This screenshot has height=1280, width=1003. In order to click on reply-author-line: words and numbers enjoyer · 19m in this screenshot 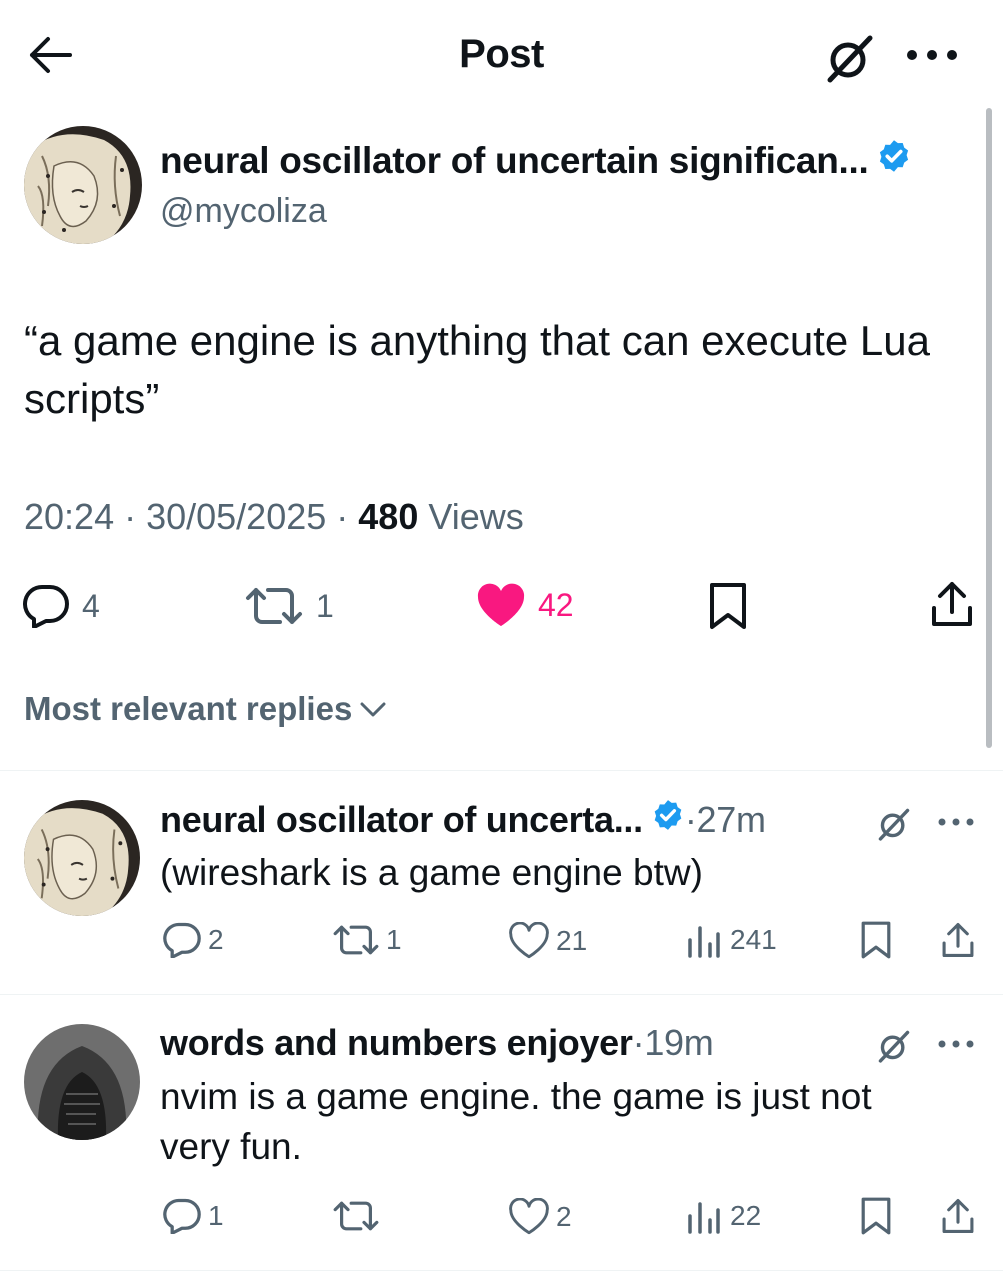, I will do `click(437, 1043)`.